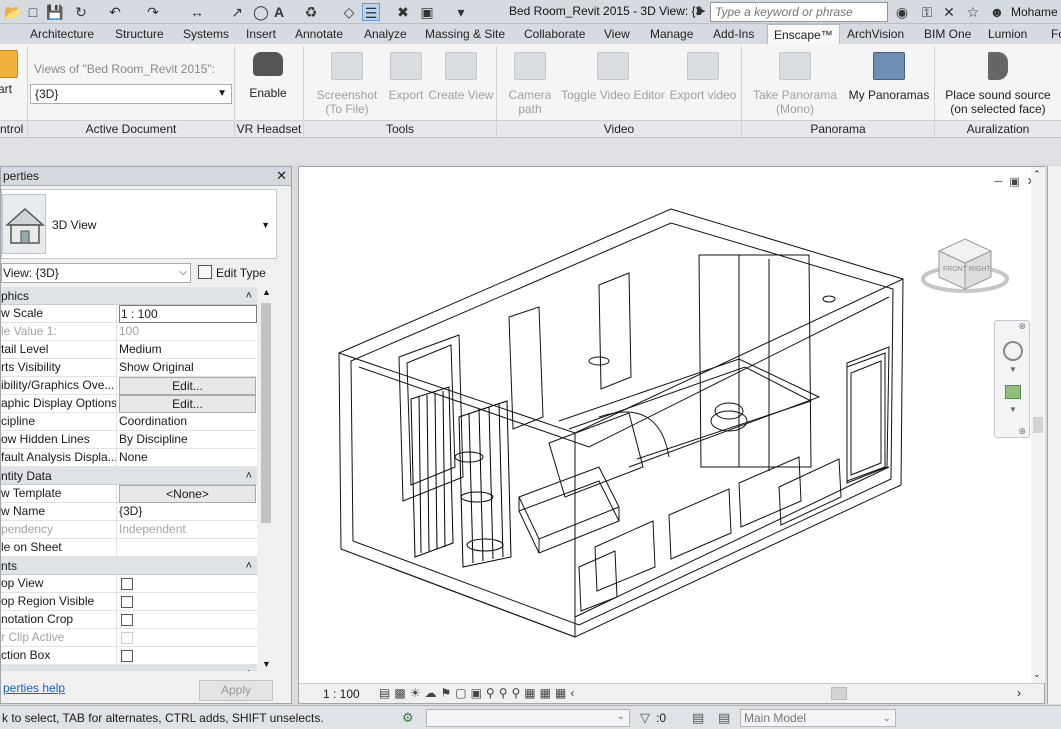  Describe the element at coordinates (518, 693) in the screenshot. I see `reveal-hidden-icon: ⚲` at that location.